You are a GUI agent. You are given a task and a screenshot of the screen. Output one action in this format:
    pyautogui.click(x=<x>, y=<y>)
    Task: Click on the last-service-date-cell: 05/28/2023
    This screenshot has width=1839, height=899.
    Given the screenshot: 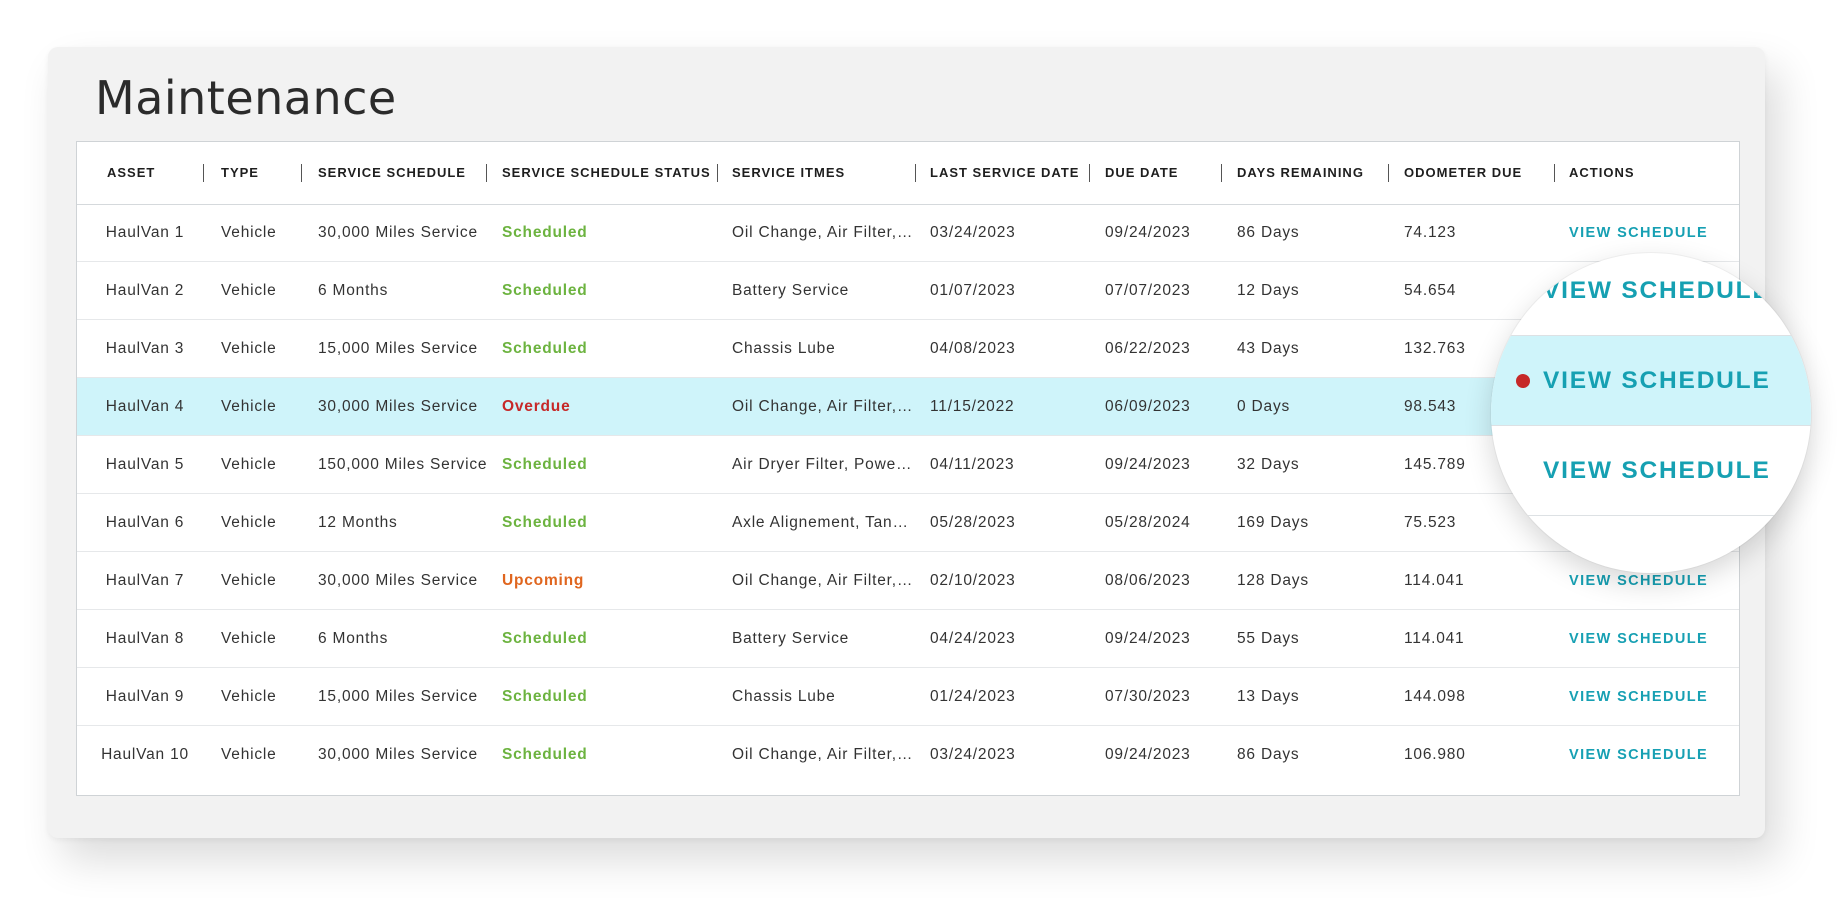 What is the action you would take?
    pyautogui.click(x=973, y=522)
    